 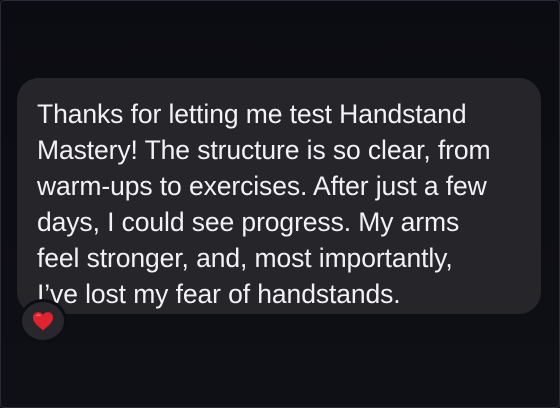 I want to click on message-line: I’ve lost my fear of handstands., so click(x=219, y=294).